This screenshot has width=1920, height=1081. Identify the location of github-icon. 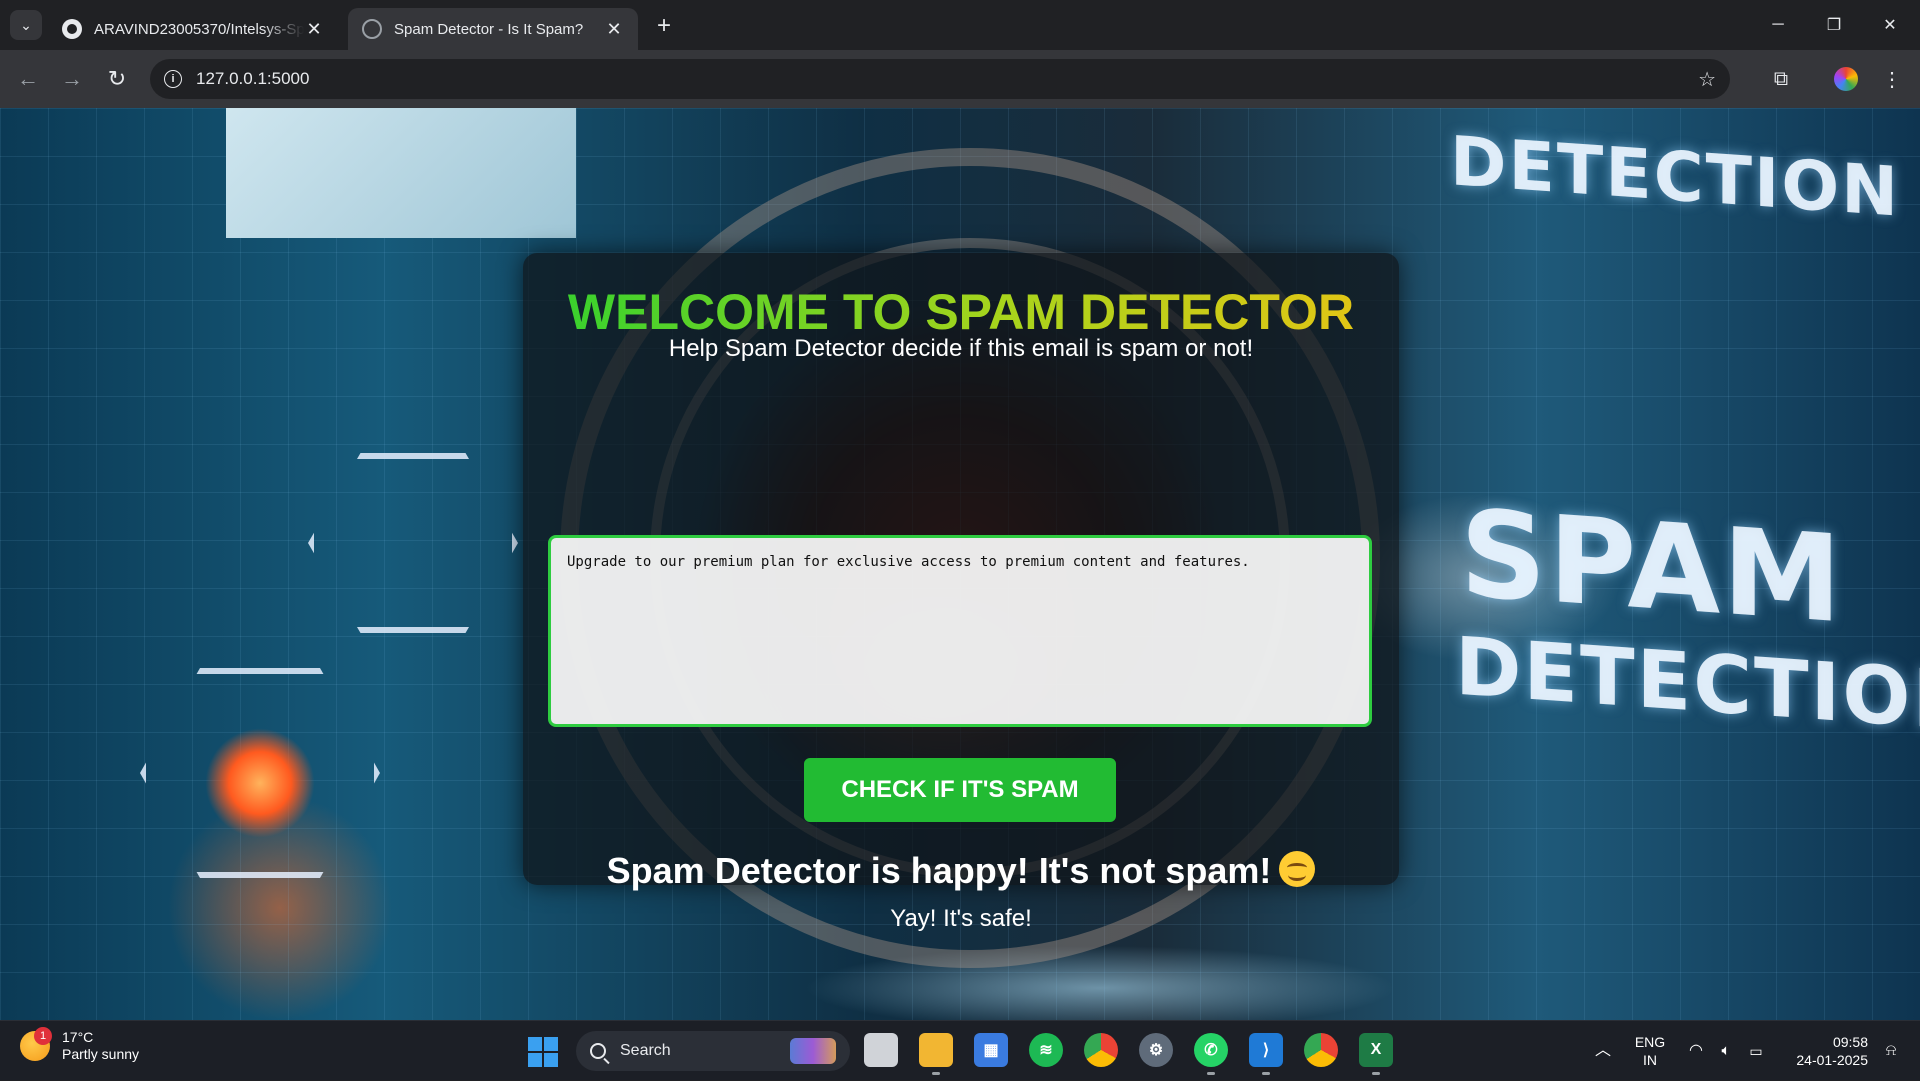
(72, 29).